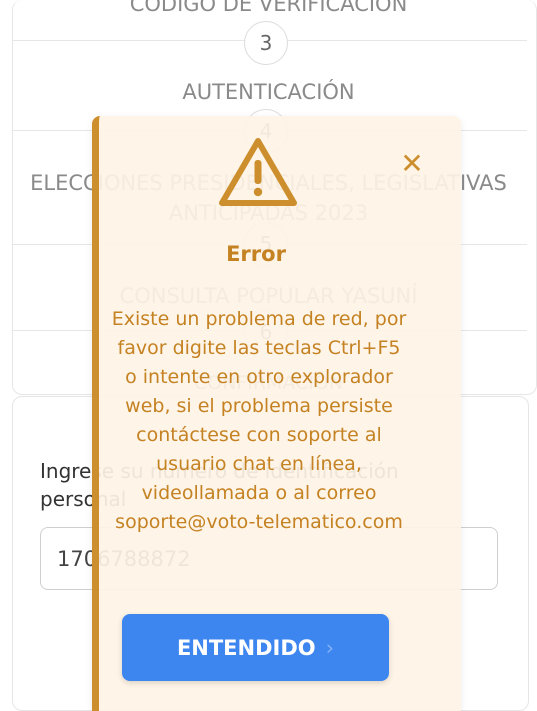 This screenshot has width=537, height=711. I want to click on step-title-authentication: AUTENTICACIÓN, so click(268, 92).